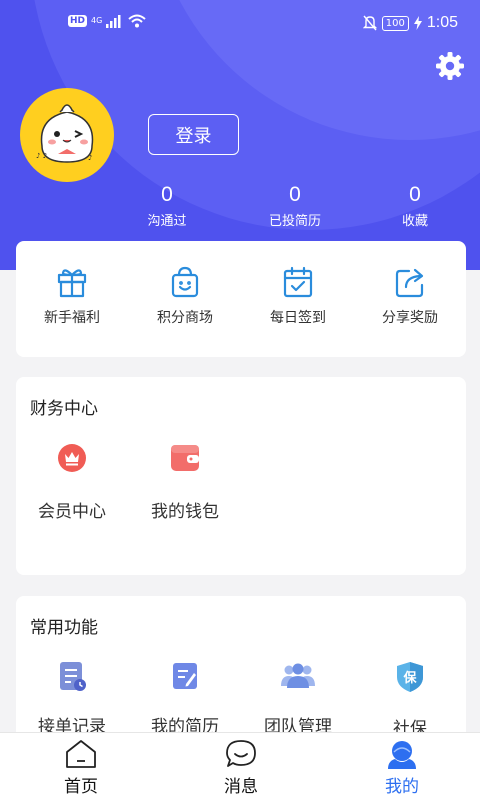 The height and width of the screenshot is (800, 480). What do you see at coordinates (185, 282) in the screenshot?
I see `shopping-bag-icon` at bounding box center [185, 282].